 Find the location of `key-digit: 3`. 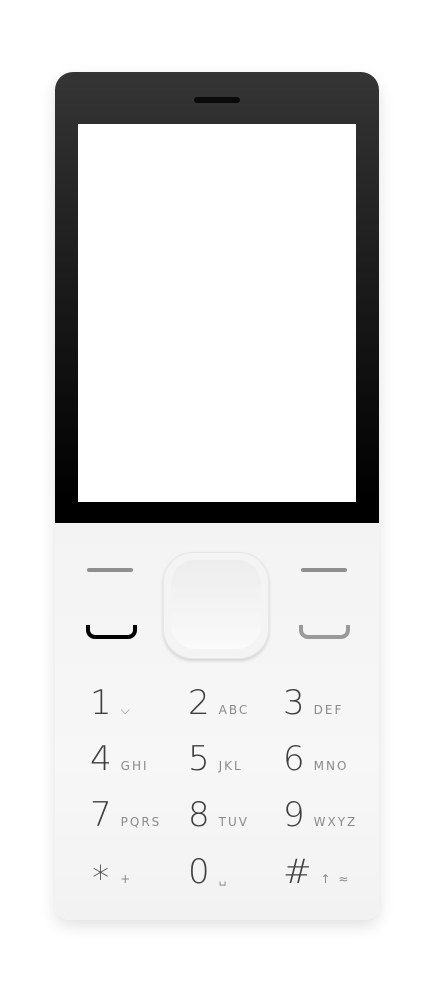

key-digit: 3 is located at coordinates (294, 703).